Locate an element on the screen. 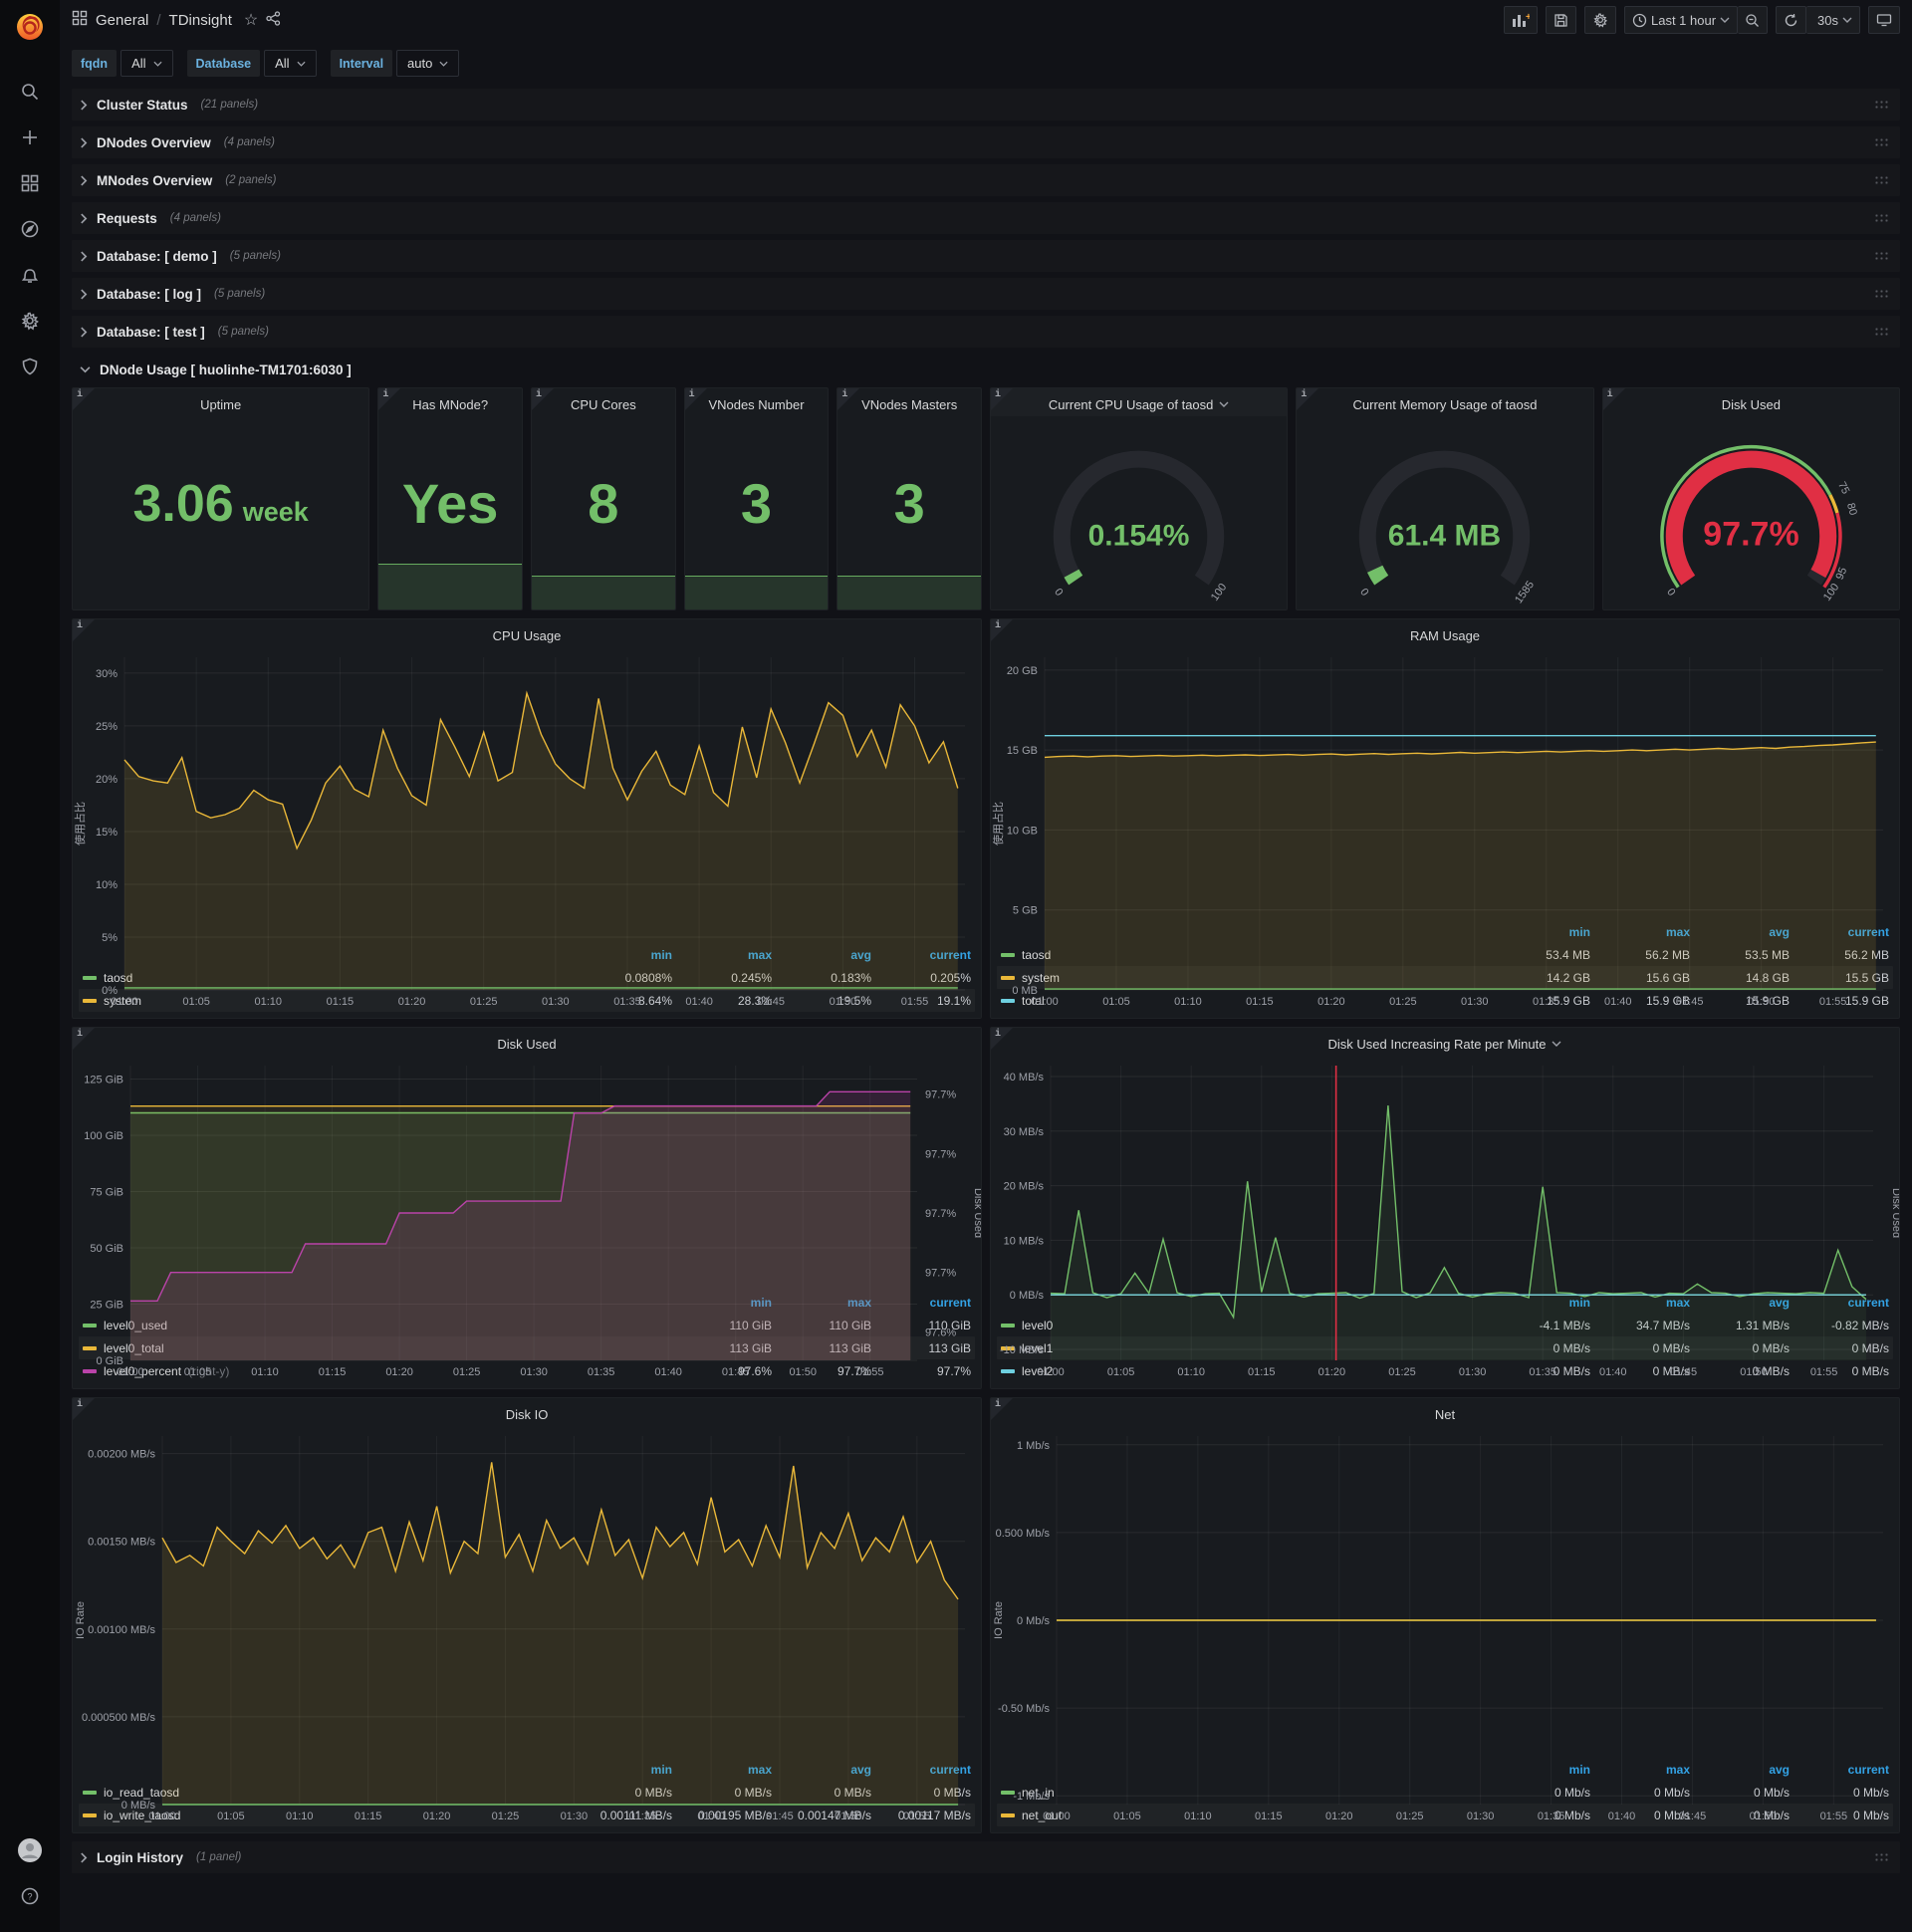  panel-current-cpu-gauge: i Current CPU Usage of taosd 0 100 0.154% is located at coordinates (1139, 498).